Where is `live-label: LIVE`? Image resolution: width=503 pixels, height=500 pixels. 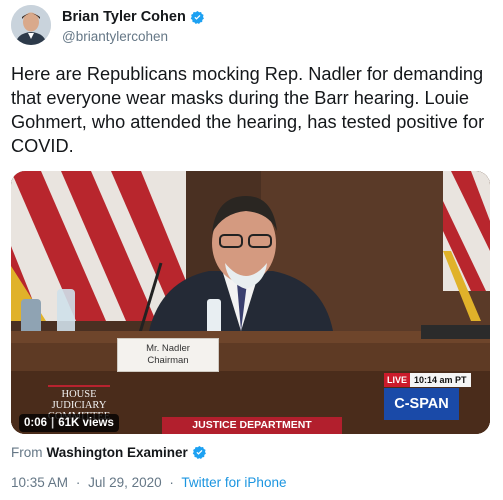
live-label: LIVE is located at coordinates (397, 380).